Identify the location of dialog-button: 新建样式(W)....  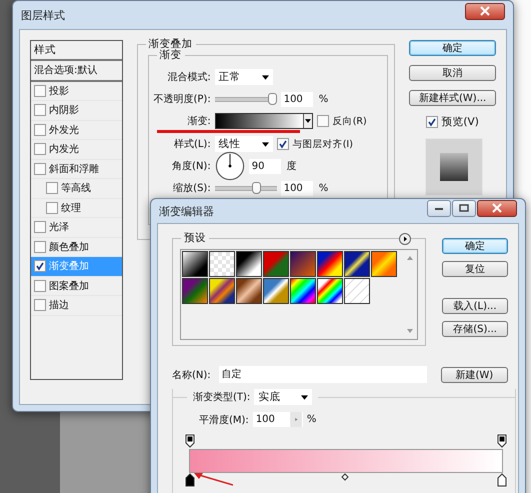
(452, 98).